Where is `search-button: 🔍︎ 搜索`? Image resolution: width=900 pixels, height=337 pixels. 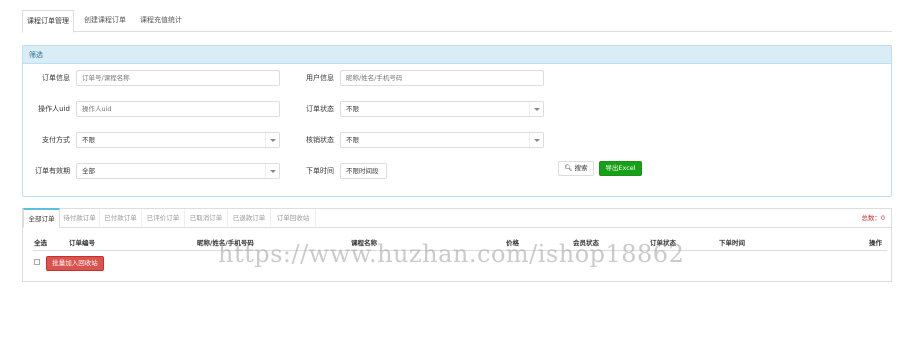
search-button: 🔍︎ 搜索 is located at coordinates (576, 168).